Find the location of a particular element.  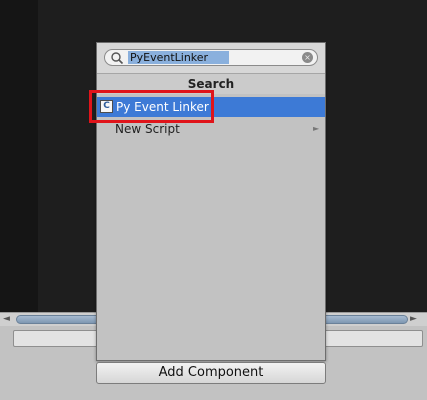

search-icon is located at coordinates (117, 58).